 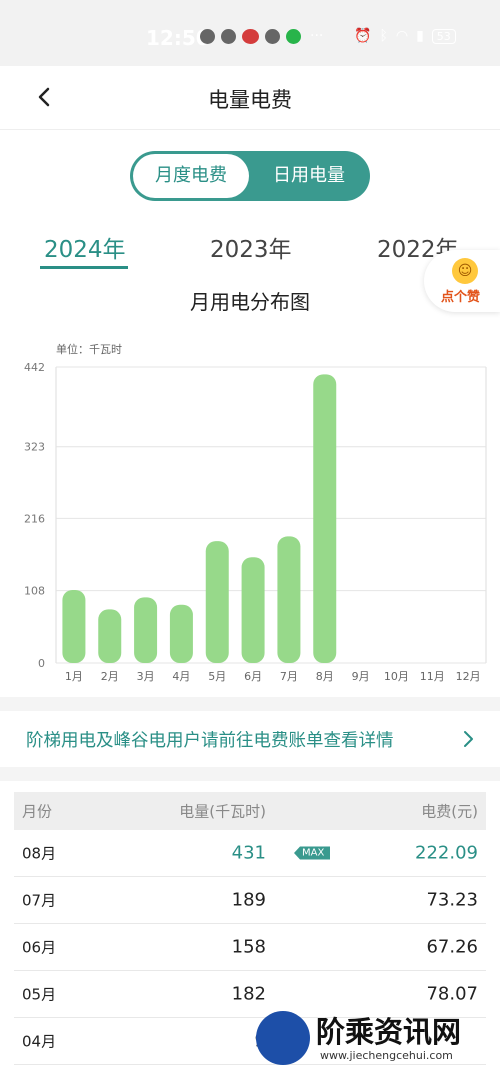 What do you see at coordinates (361, 676) in the screenshot?
I see `x-tick-label: 9月` at bounding box center [361, 676].